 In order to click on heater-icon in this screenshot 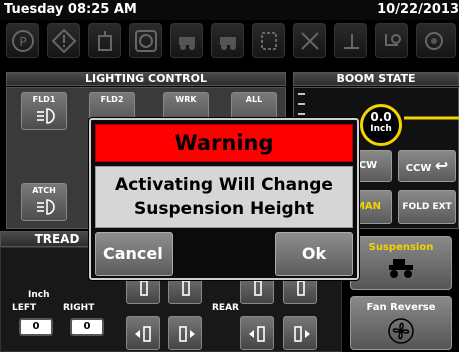, I will do `click(268, 40)`.